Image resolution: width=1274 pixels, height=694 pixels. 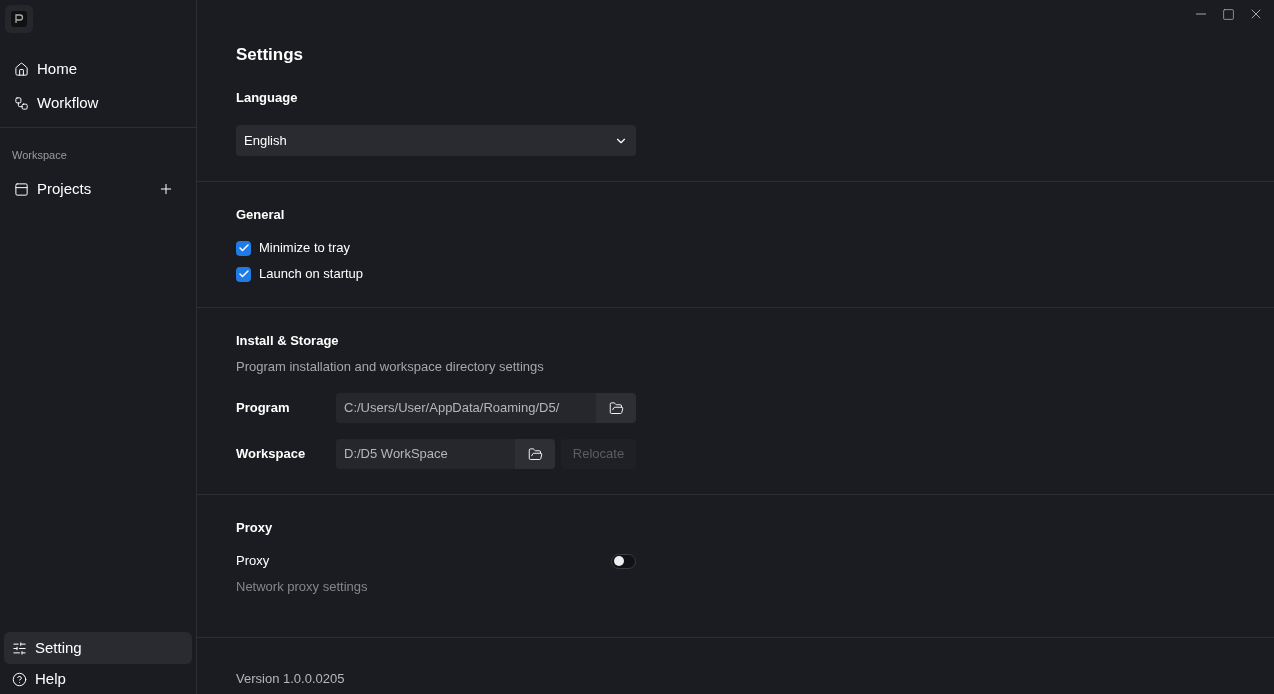 What do you see at coordinates (21, 69) in the screenshot?
I see `home-icon` at bounding box center [21, 69].